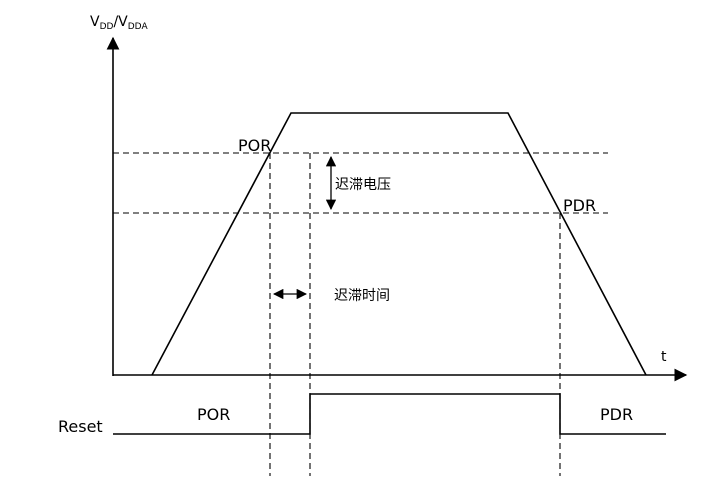  Describe the element at coordinates (80, 426) in the screenshot. I see `reset-label: Reset` at that location.